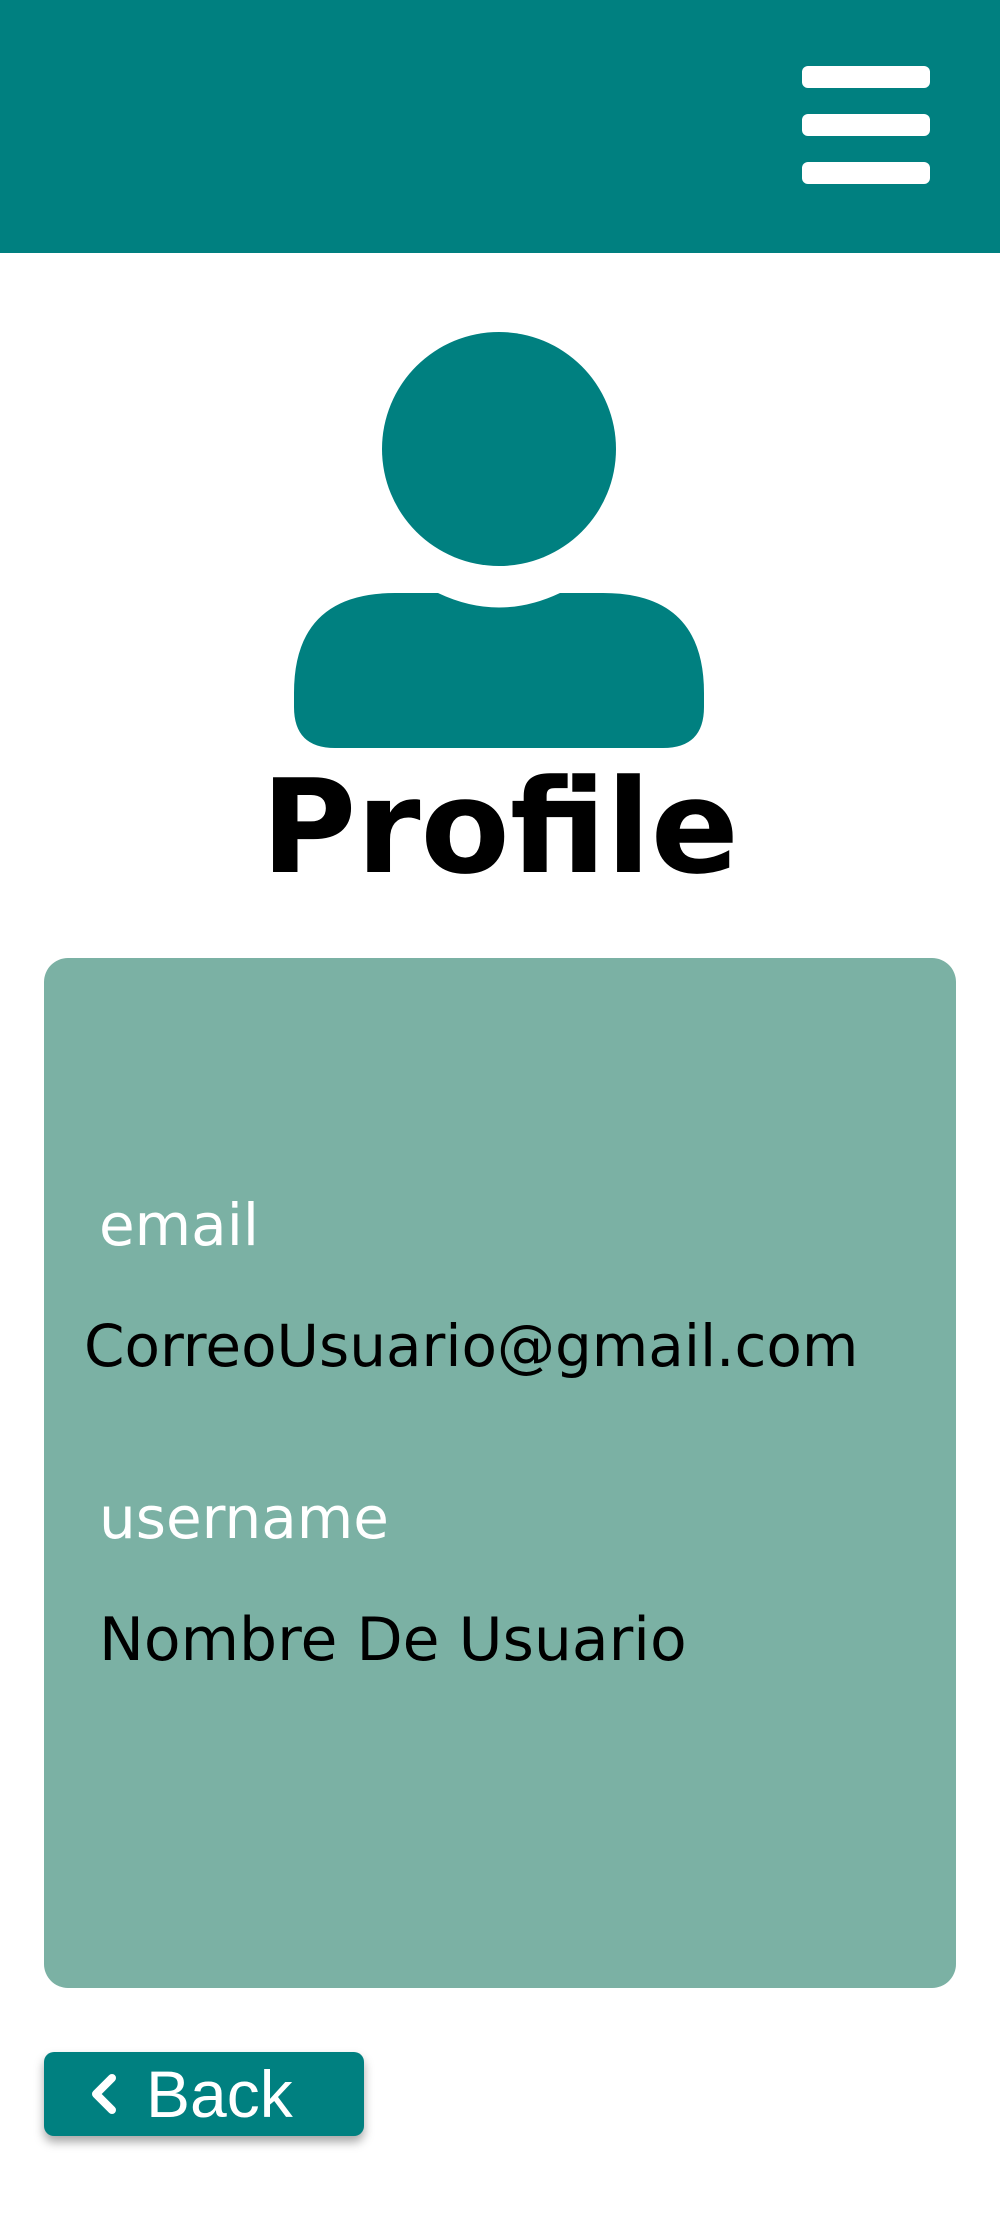  What do you see at coordinates (471, 1346) in the screenshot?
I see `email-value: CorreoUsuario@gmail.com` at bounding box center [471, 1346].